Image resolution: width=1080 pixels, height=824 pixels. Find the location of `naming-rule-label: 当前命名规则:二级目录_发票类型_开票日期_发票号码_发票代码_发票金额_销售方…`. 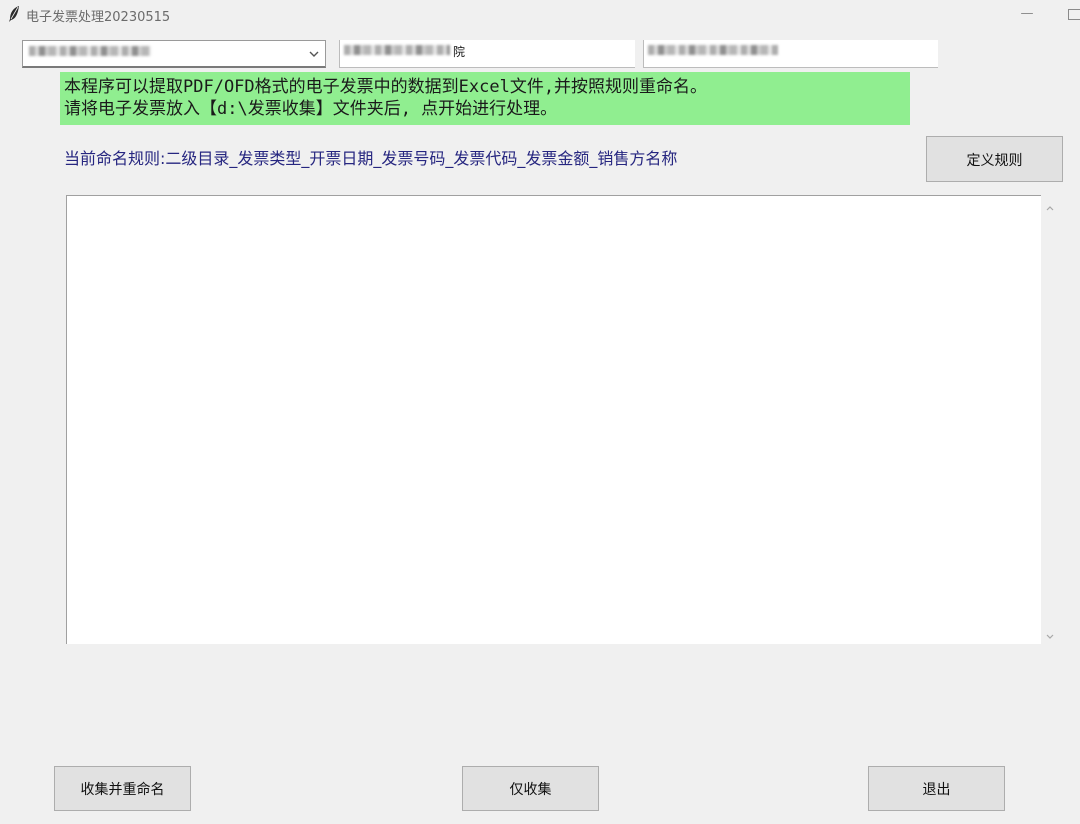

naming-rule-label: 当前命名规则:二级目录_发票类型_开票日期_发票号码_发票代码_发票金额_销售方… is located at coordinates (371, 158).